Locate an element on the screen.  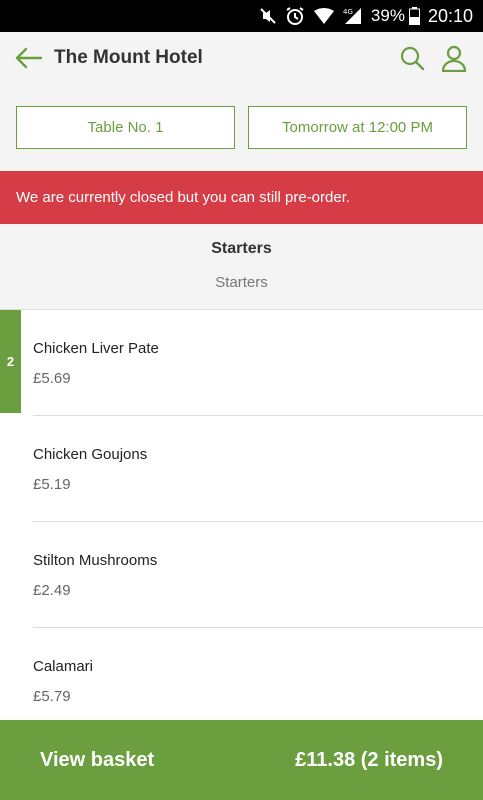
view-basket-label: View basket is located at coordinates (97, 759).